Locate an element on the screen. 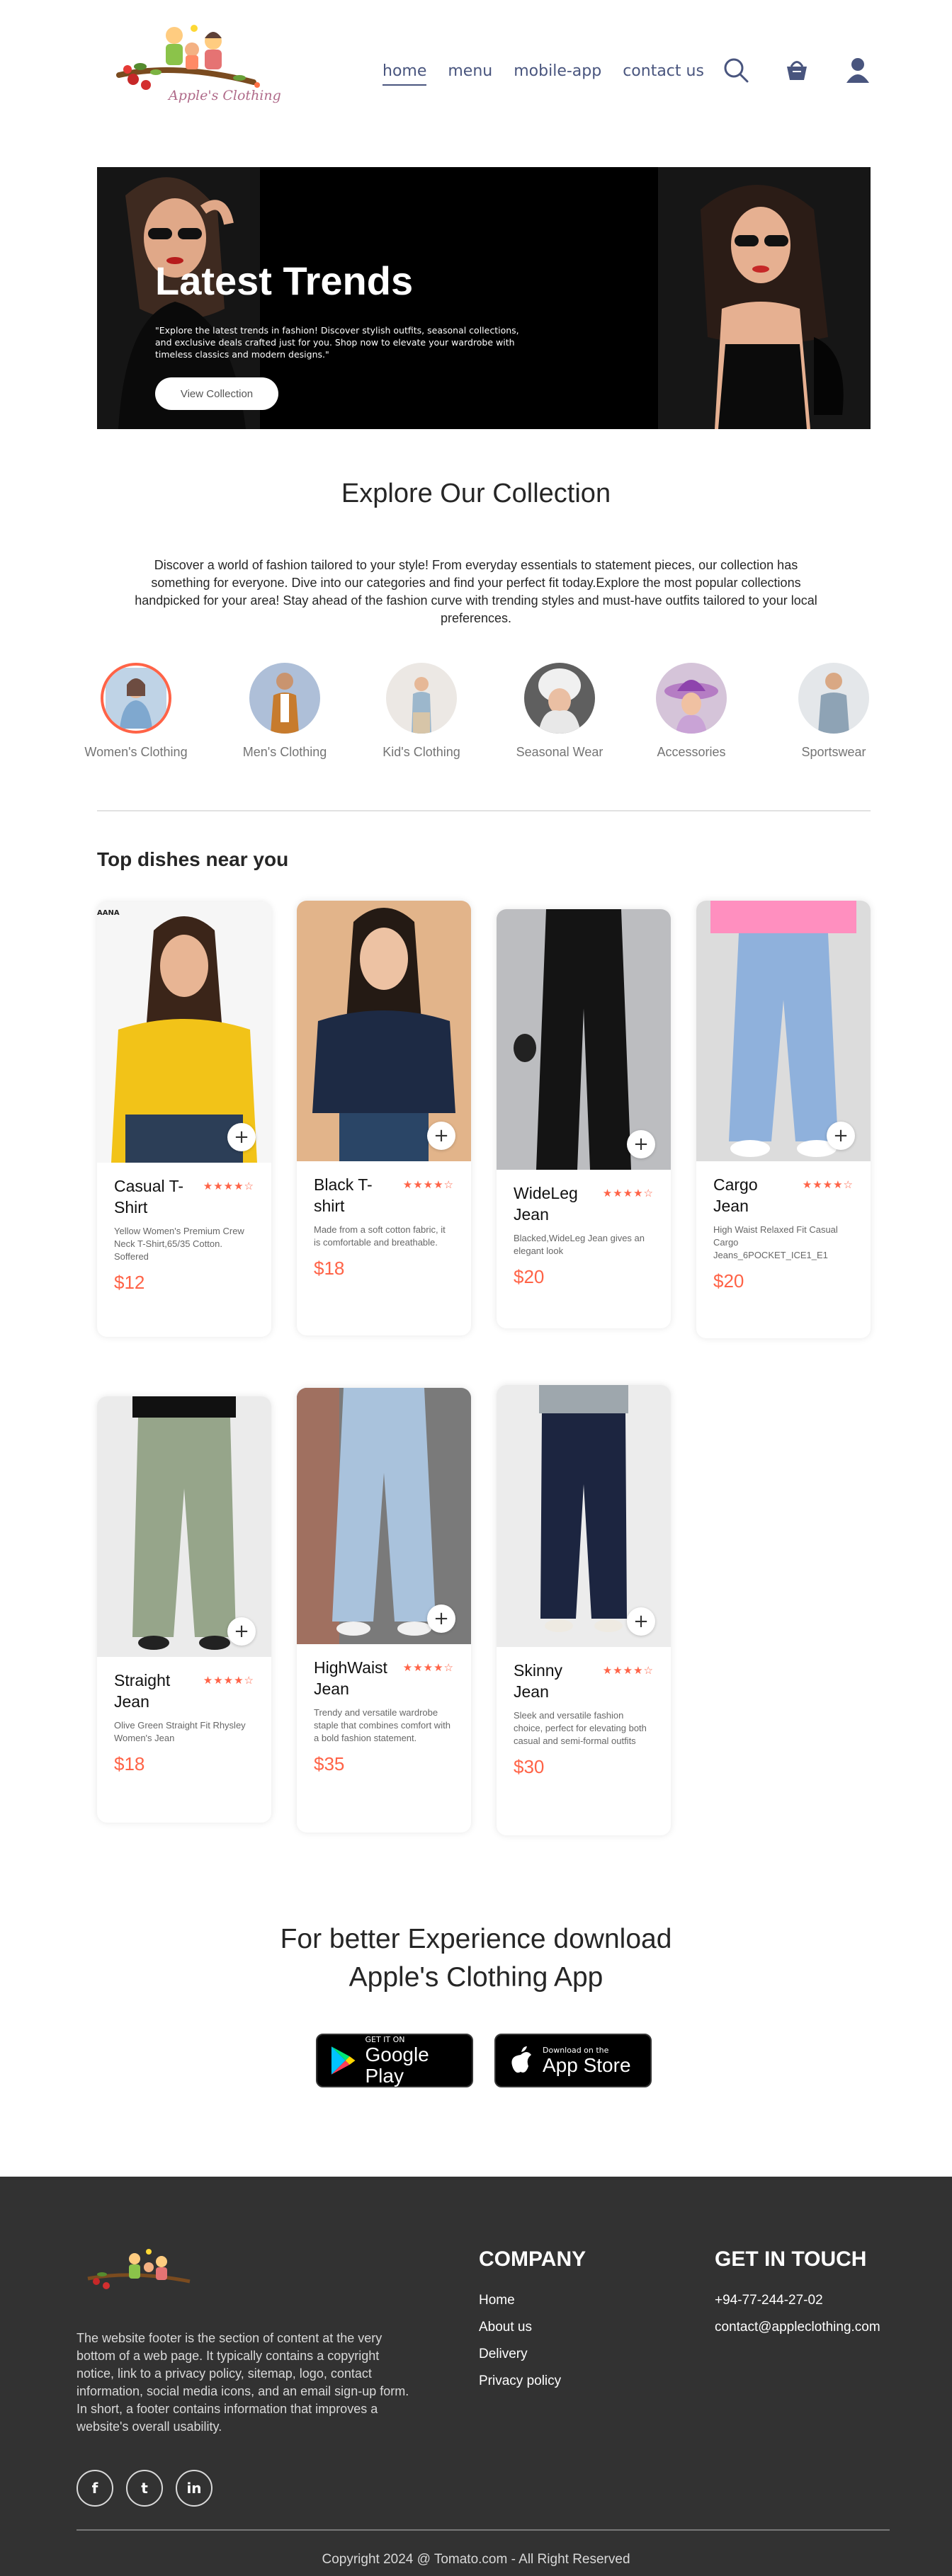 This screenshot has height=2576, width=952. profile-icon is located at coordinates (858, 70).